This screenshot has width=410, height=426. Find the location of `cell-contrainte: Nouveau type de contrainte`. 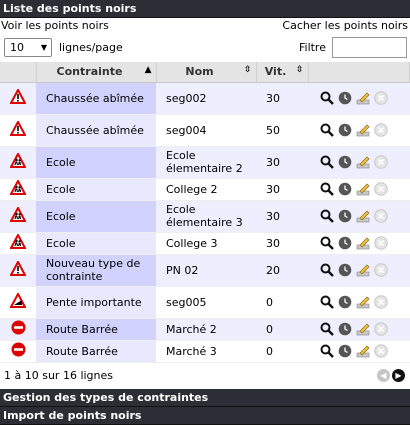

cell-contrainte: Nouveau type de contrainte is located at coordinates (96, 270).